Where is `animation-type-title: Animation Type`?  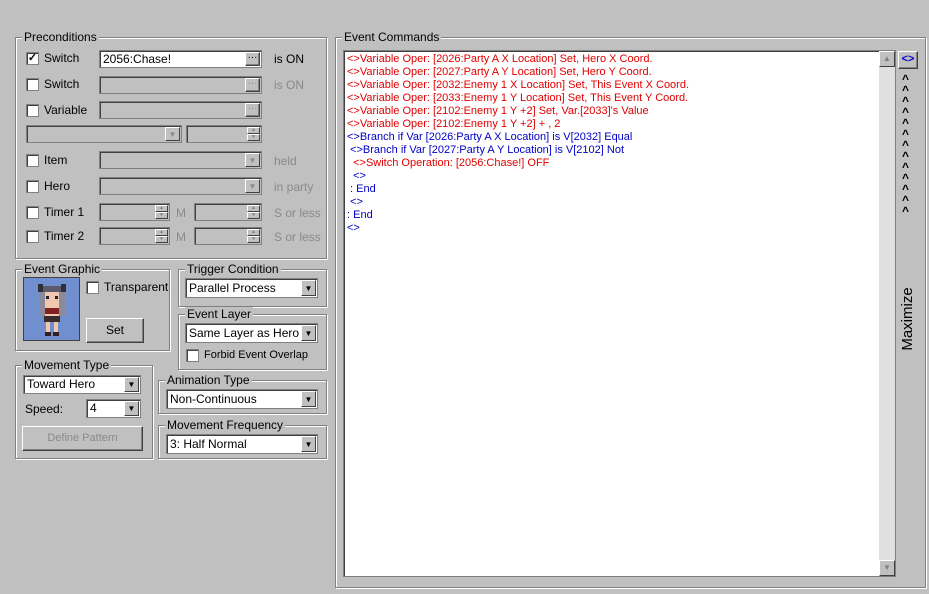
animation-type-title: Animation Type is located at coordinates (208, 380).